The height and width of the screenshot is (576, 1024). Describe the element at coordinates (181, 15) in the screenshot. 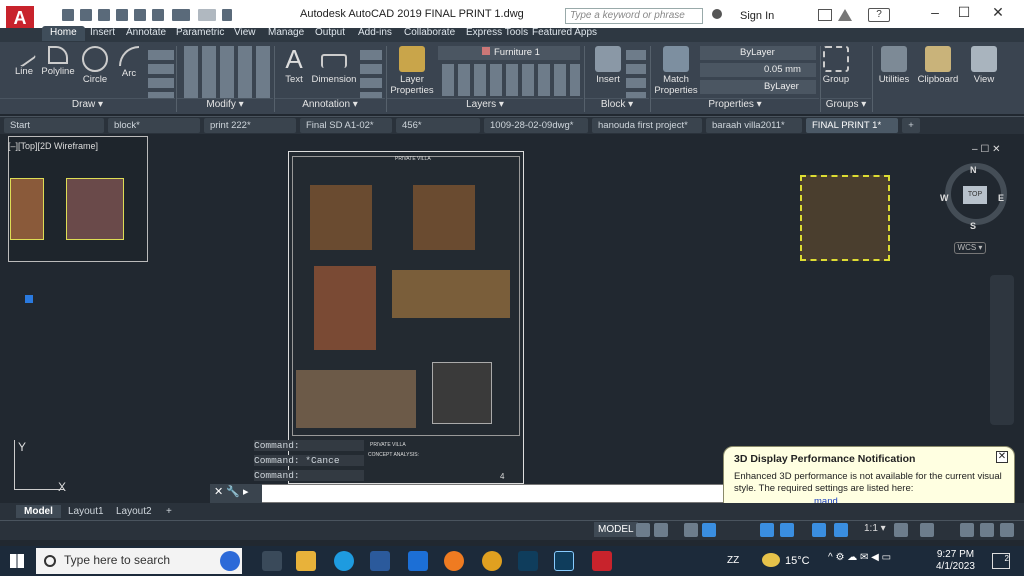

I see `undo-icon` at that location.